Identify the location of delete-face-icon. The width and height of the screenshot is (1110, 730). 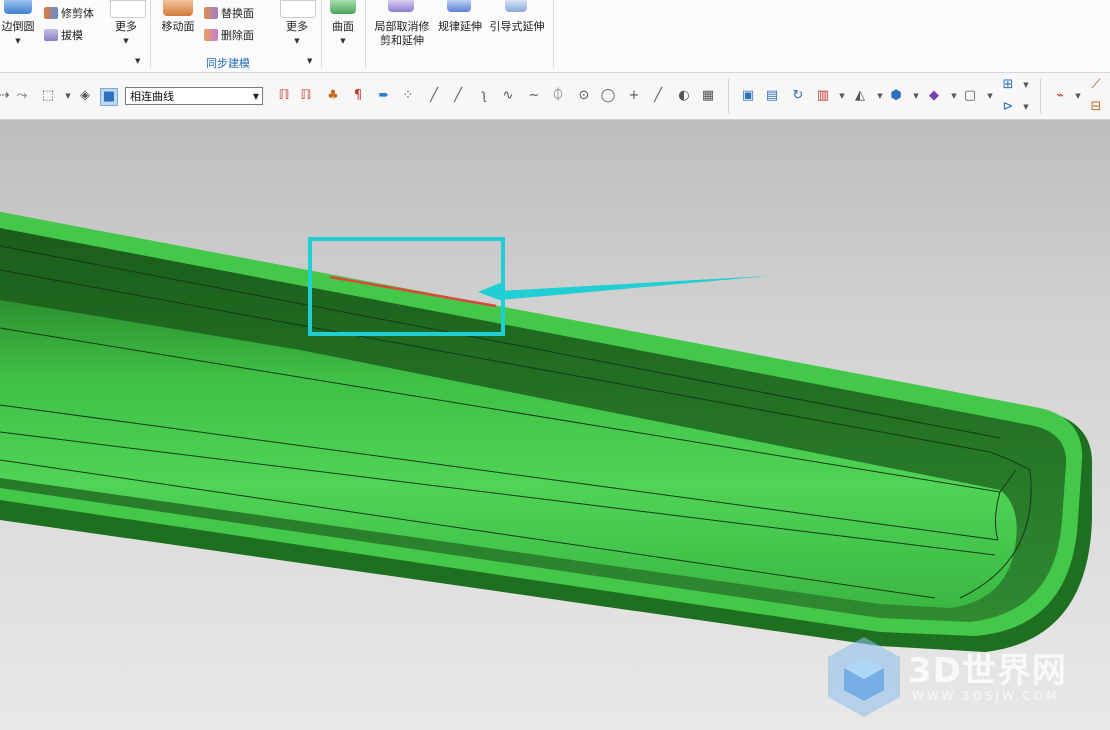
(211, 35).